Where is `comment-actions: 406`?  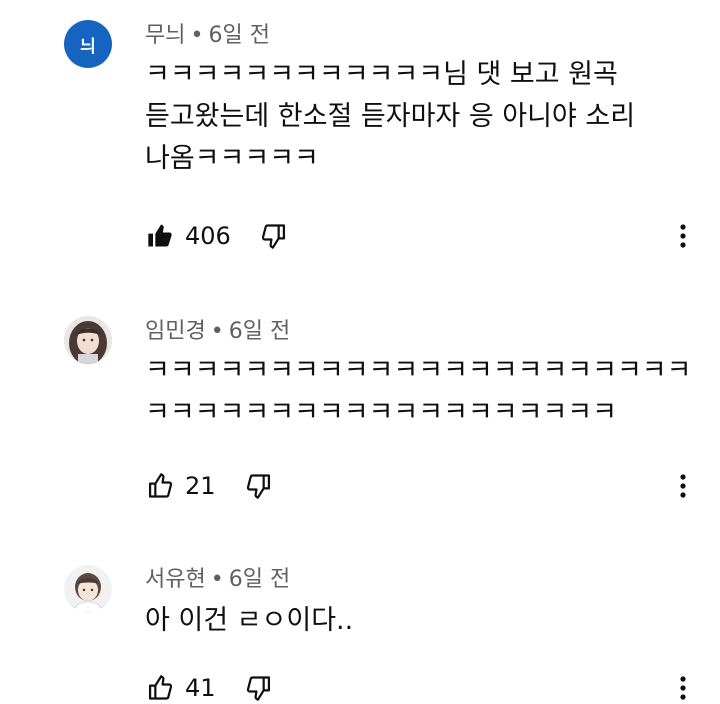
comment-actions: 406 is located at coordinates (217, 236).